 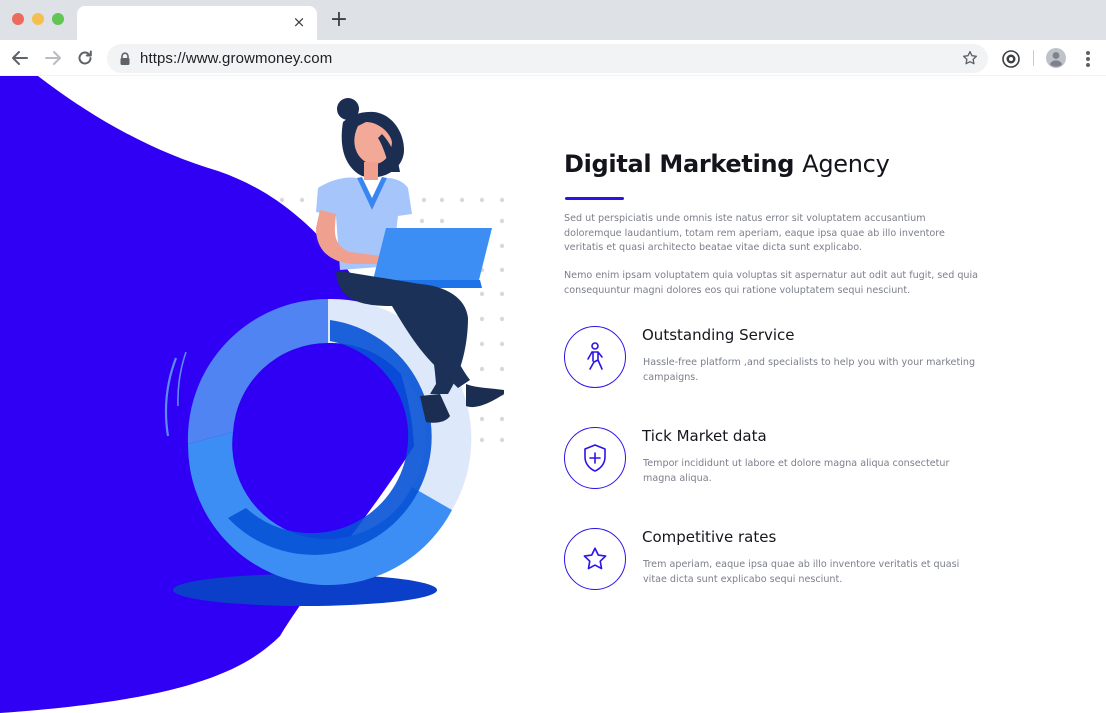 What do you see at coordinates (299, 22) in the screenshot?
I see `tab-close-icon: ×` at bounding box center [299, 22].